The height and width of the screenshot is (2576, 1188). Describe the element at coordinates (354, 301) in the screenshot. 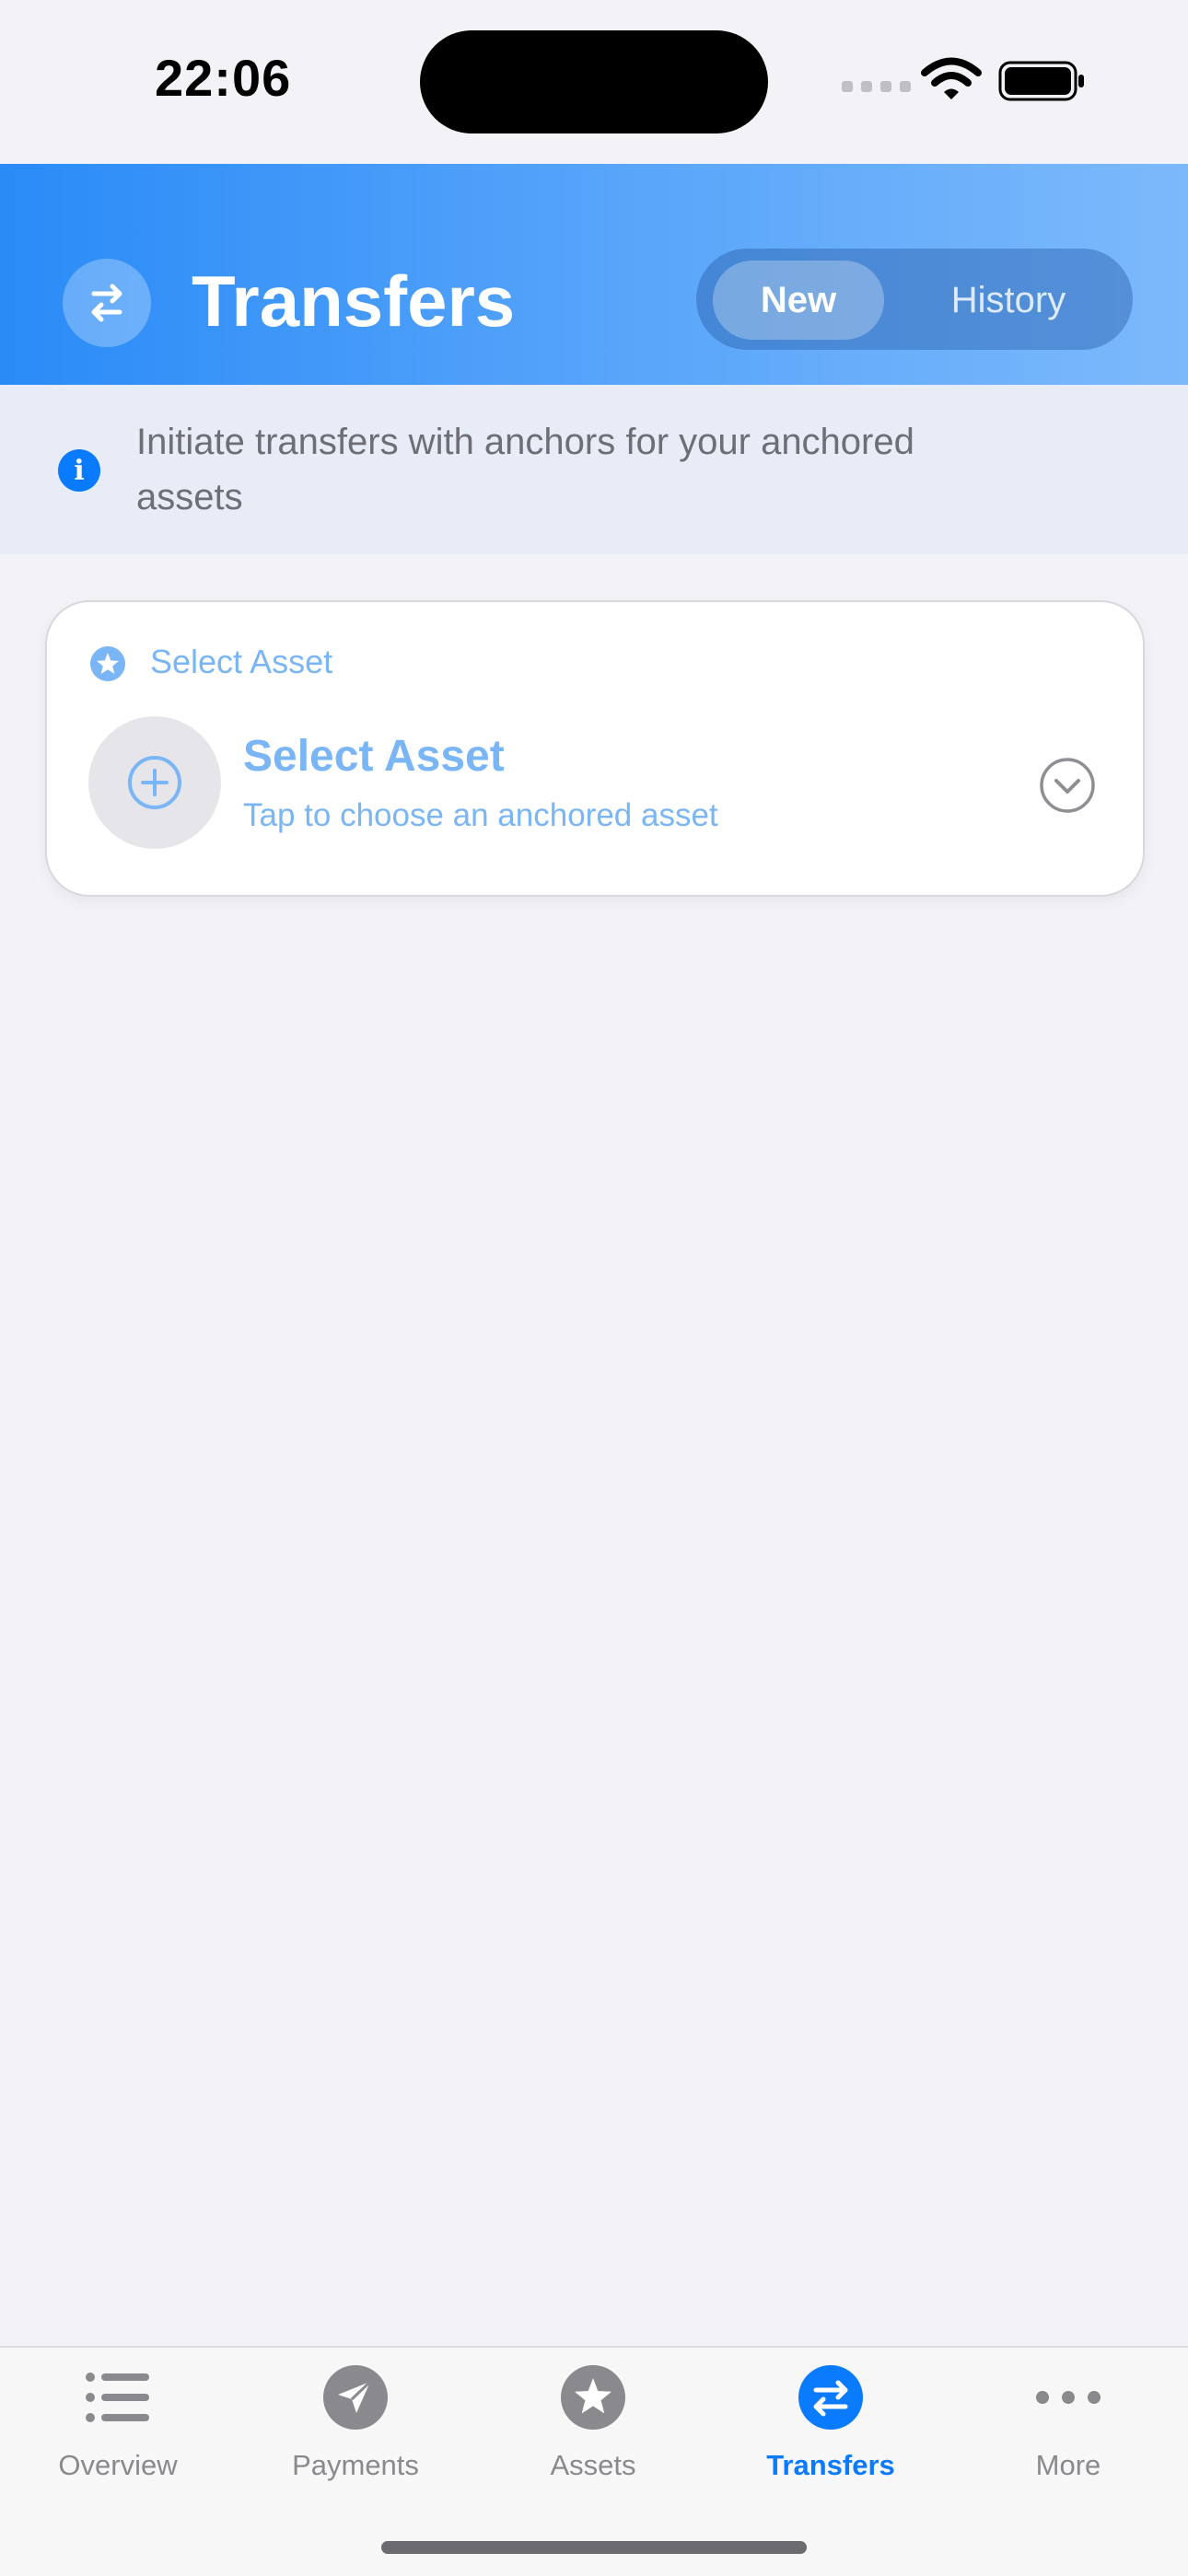

I see `page-title: Transfers` at that location.